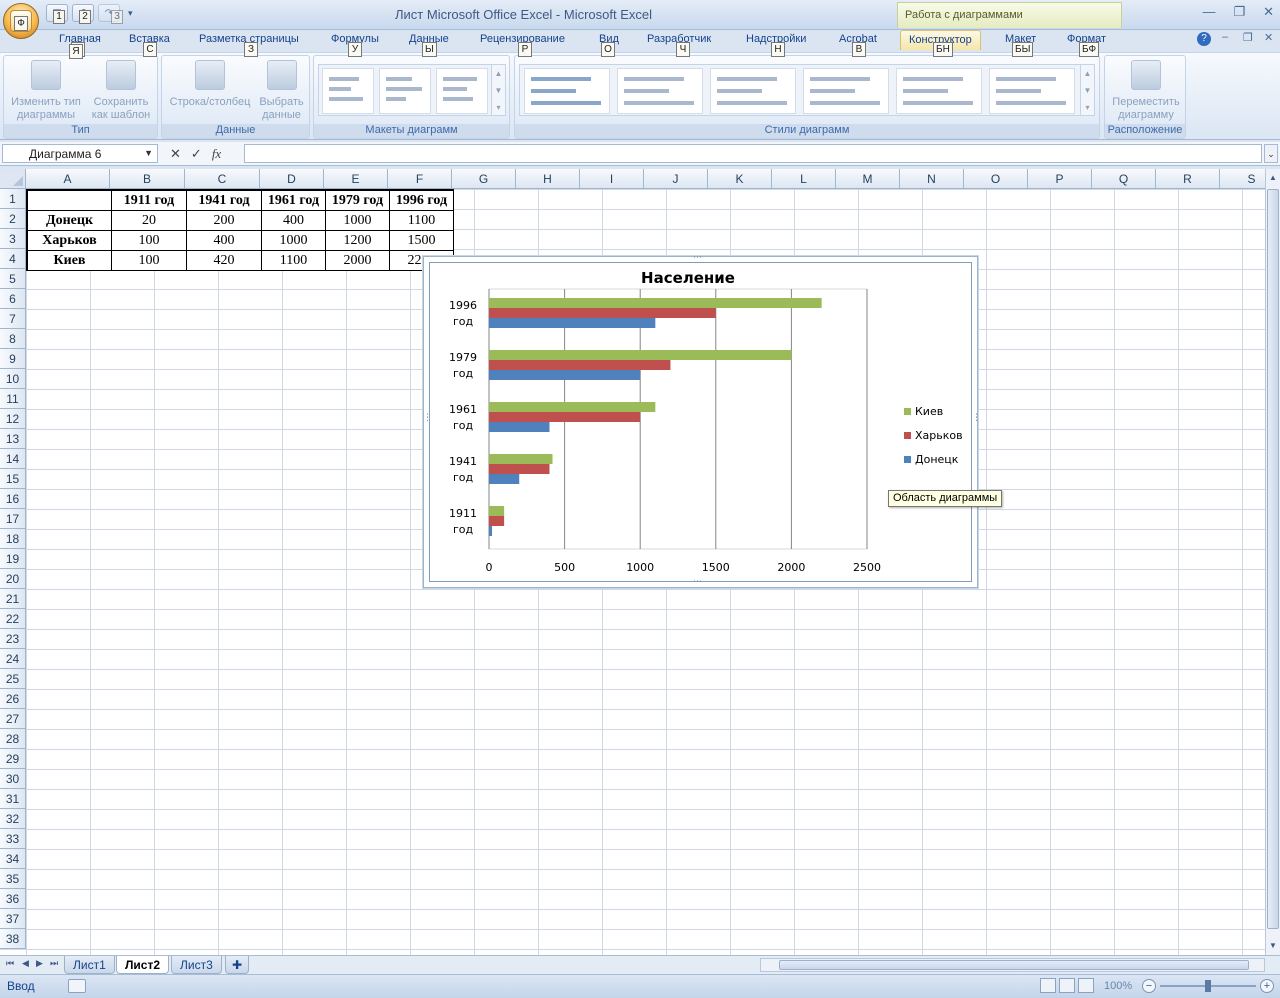  Describe the element at coordinates (13, 539) in the screenshot. I see `row-header-18: 18` at that location.